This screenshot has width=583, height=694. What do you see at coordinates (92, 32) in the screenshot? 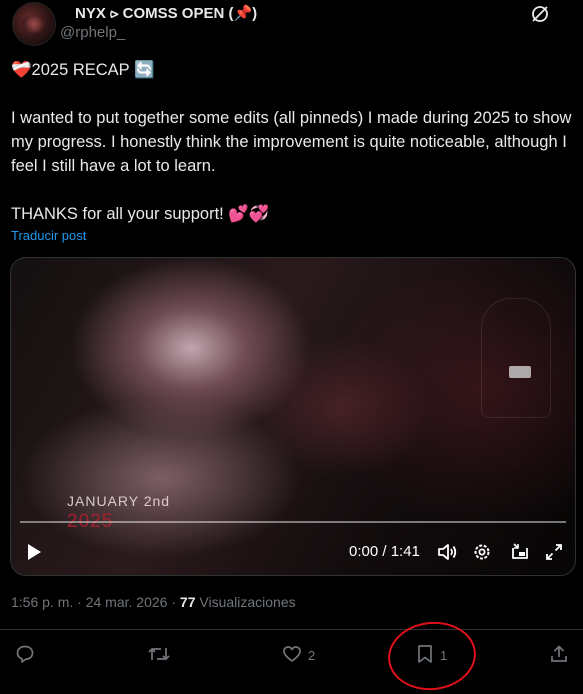
I see `author-handle: @rphelp_` at bounding box center [92, 32].